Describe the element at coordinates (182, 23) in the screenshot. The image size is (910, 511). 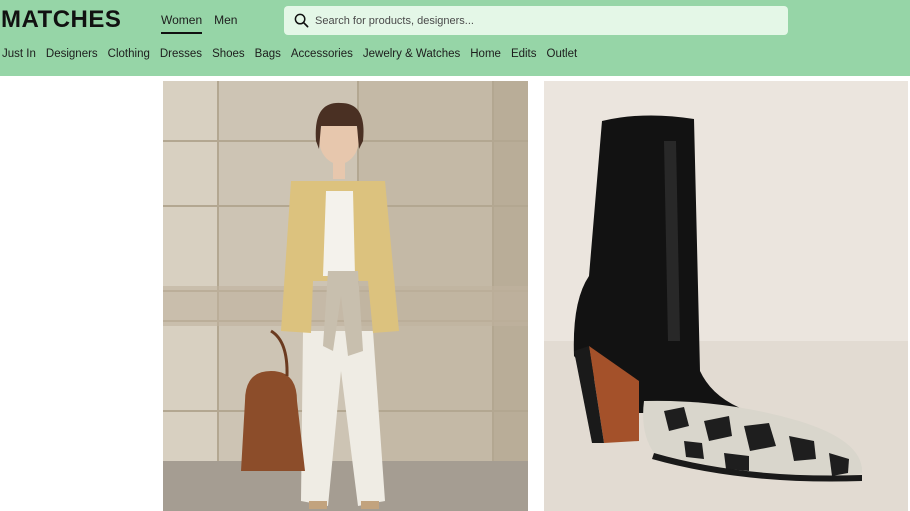
I see `tab-women: Women` at that location.